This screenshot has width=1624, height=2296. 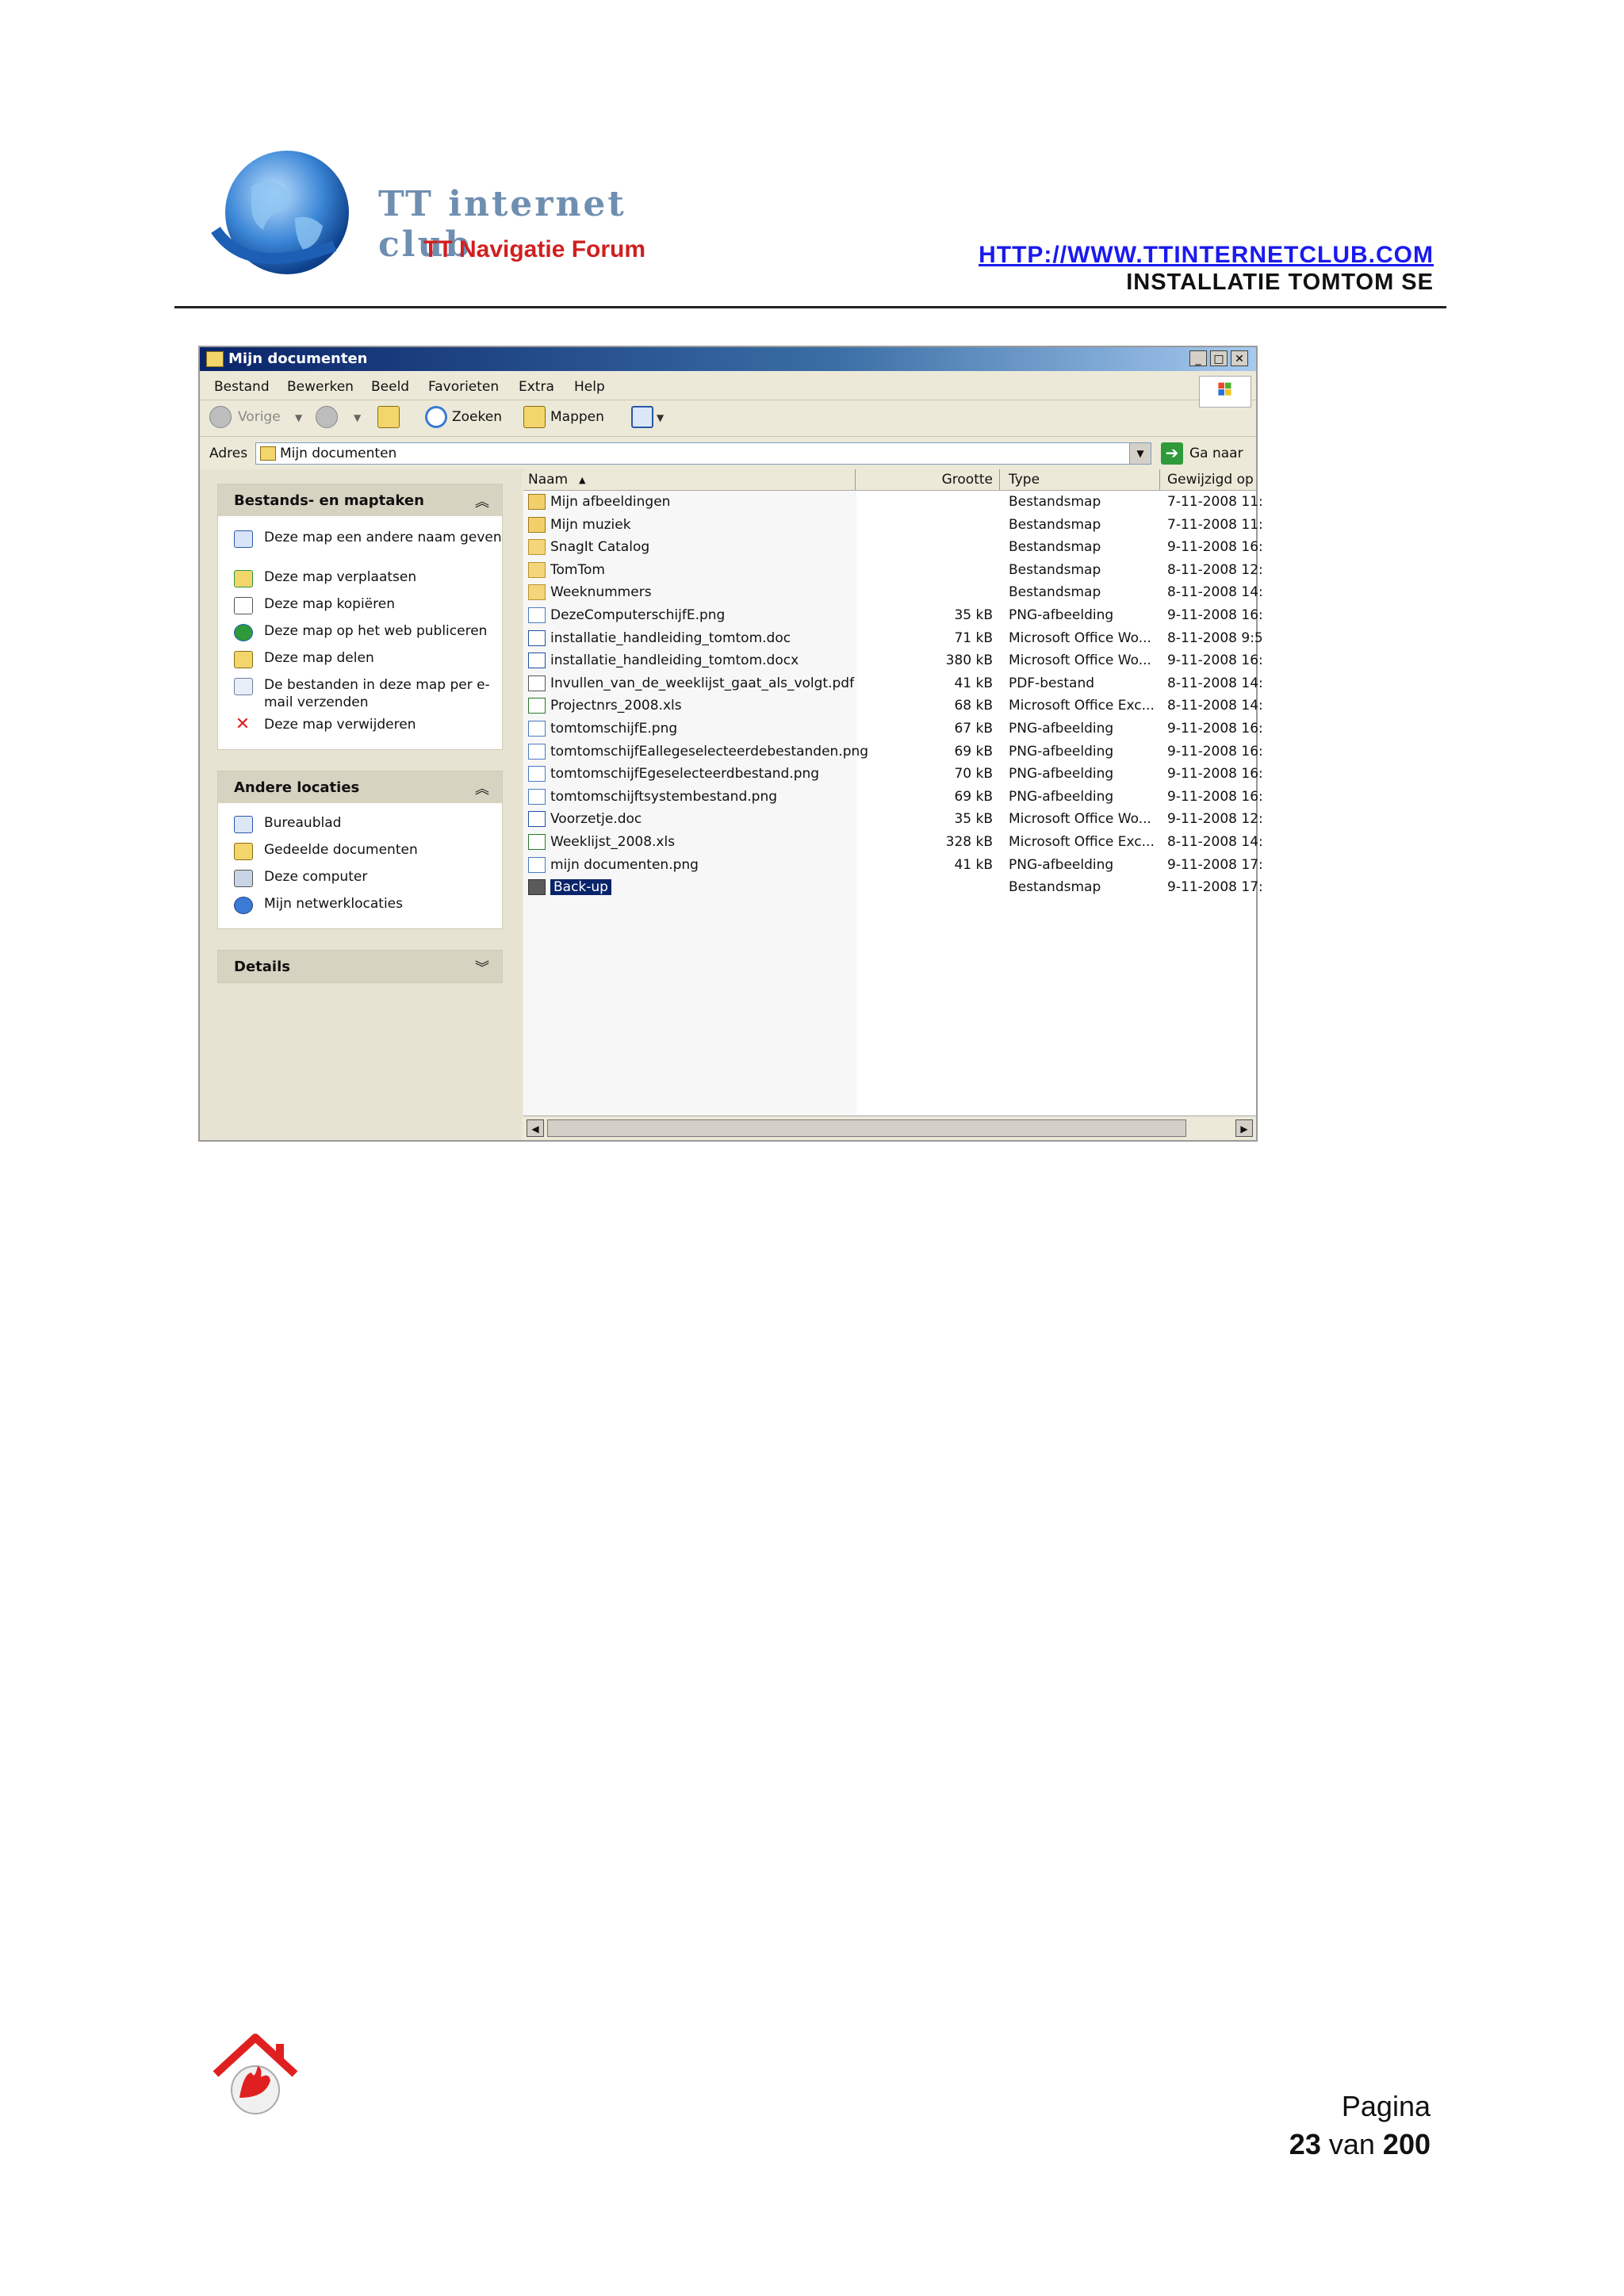 I want to click on folders-button: Mappen, so click(x=577, y=417).